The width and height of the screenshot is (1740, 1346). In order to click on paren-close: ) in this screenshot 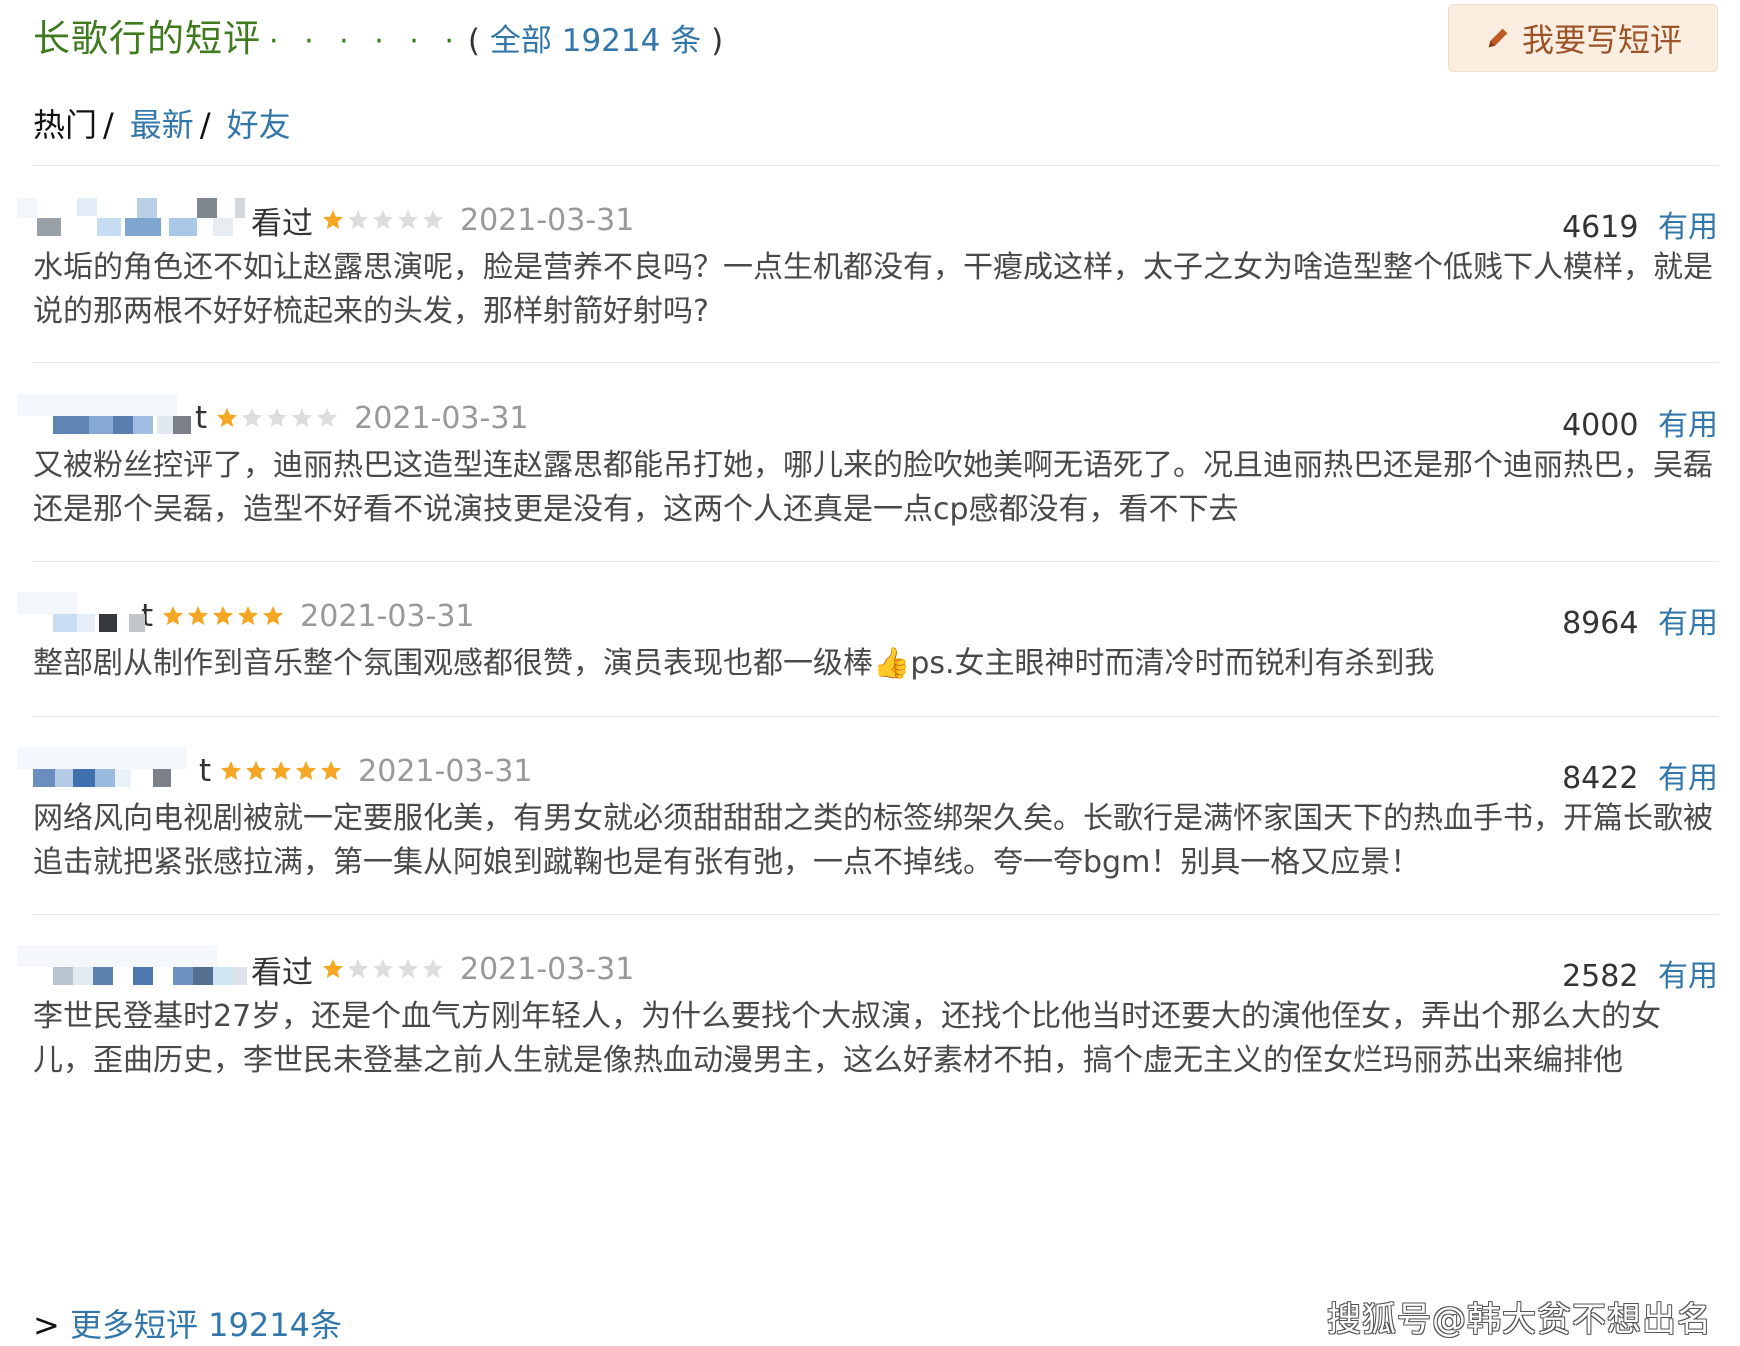, I will do `click(717, 41)`.